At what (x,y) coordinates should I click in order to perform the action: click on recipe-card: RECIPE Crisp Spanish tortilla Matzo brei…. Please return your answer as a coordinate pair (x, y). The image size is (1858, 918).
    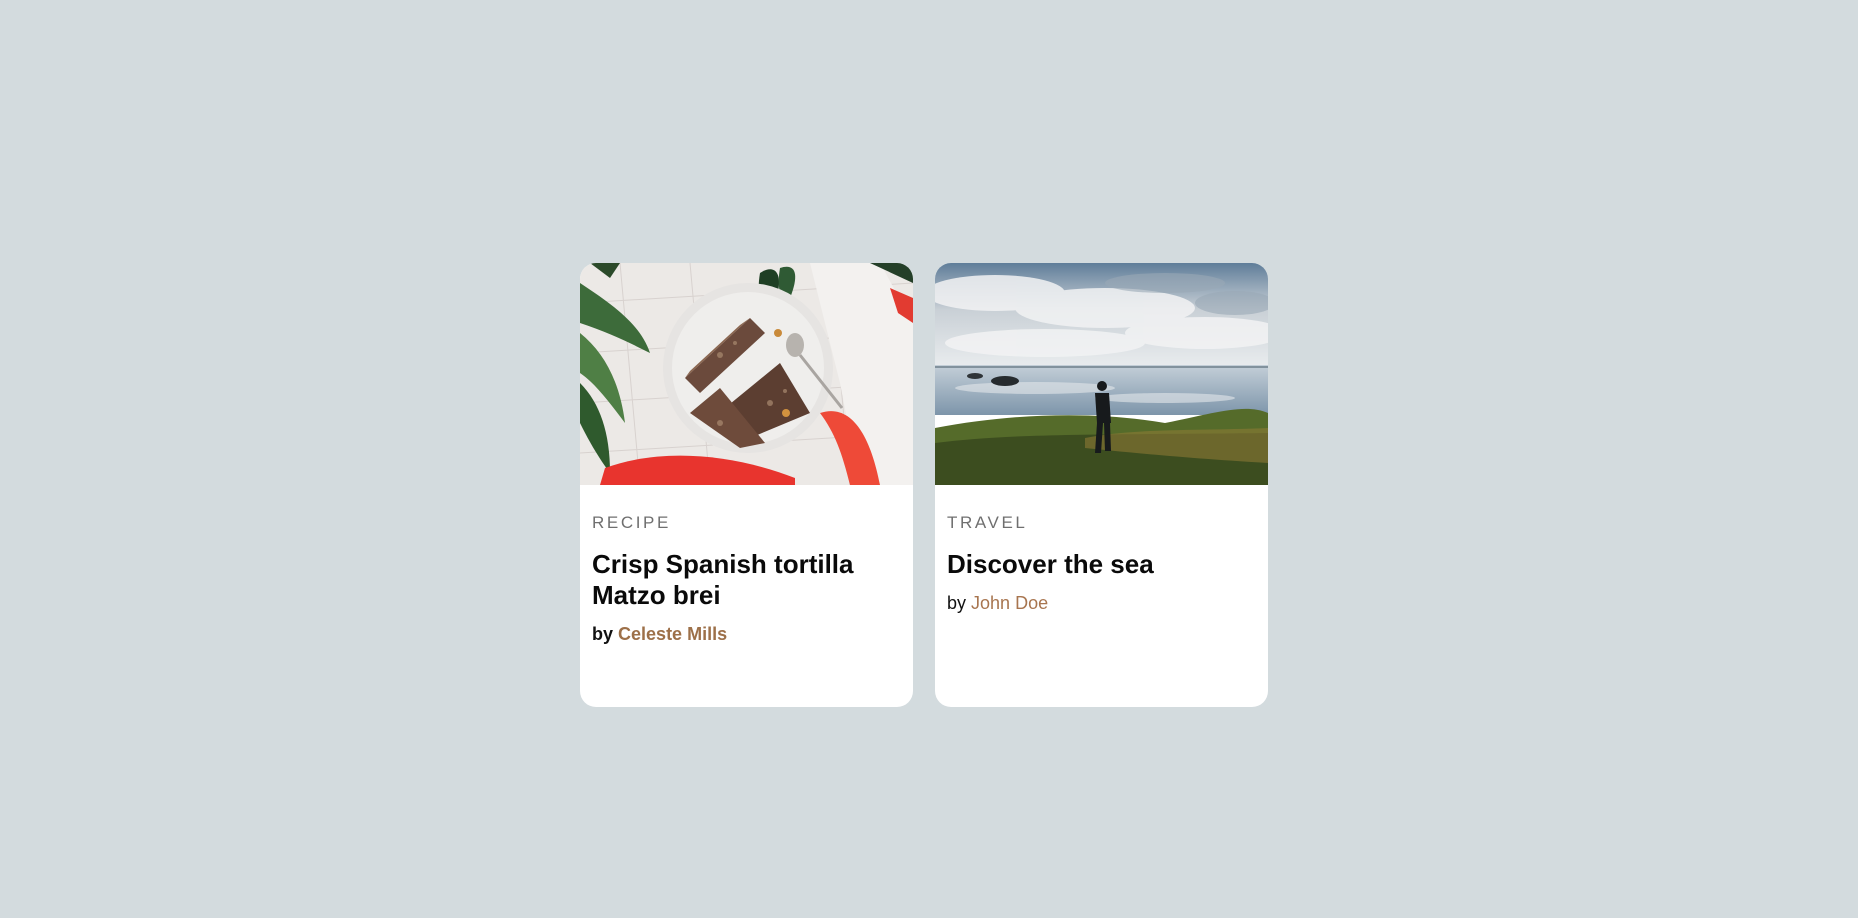
    Looking at the image, I should click on (746, 485).